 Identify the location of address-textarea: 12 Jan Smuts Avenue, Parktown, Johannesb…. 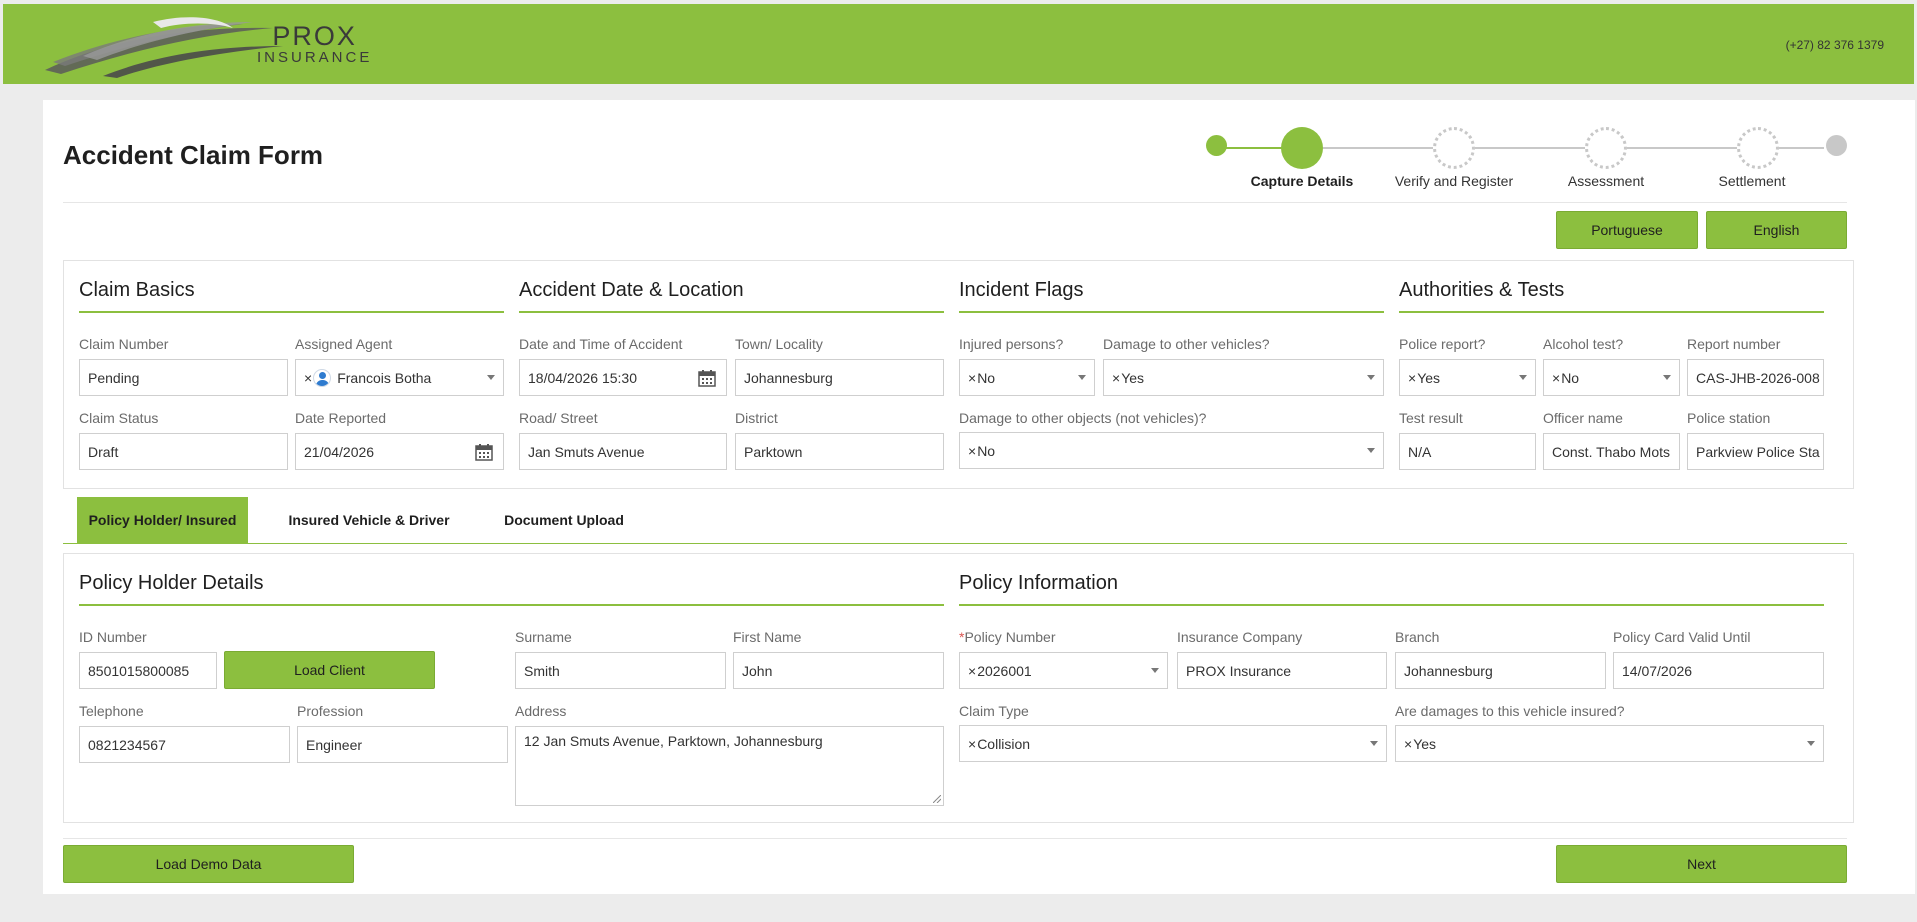
(729, 766).